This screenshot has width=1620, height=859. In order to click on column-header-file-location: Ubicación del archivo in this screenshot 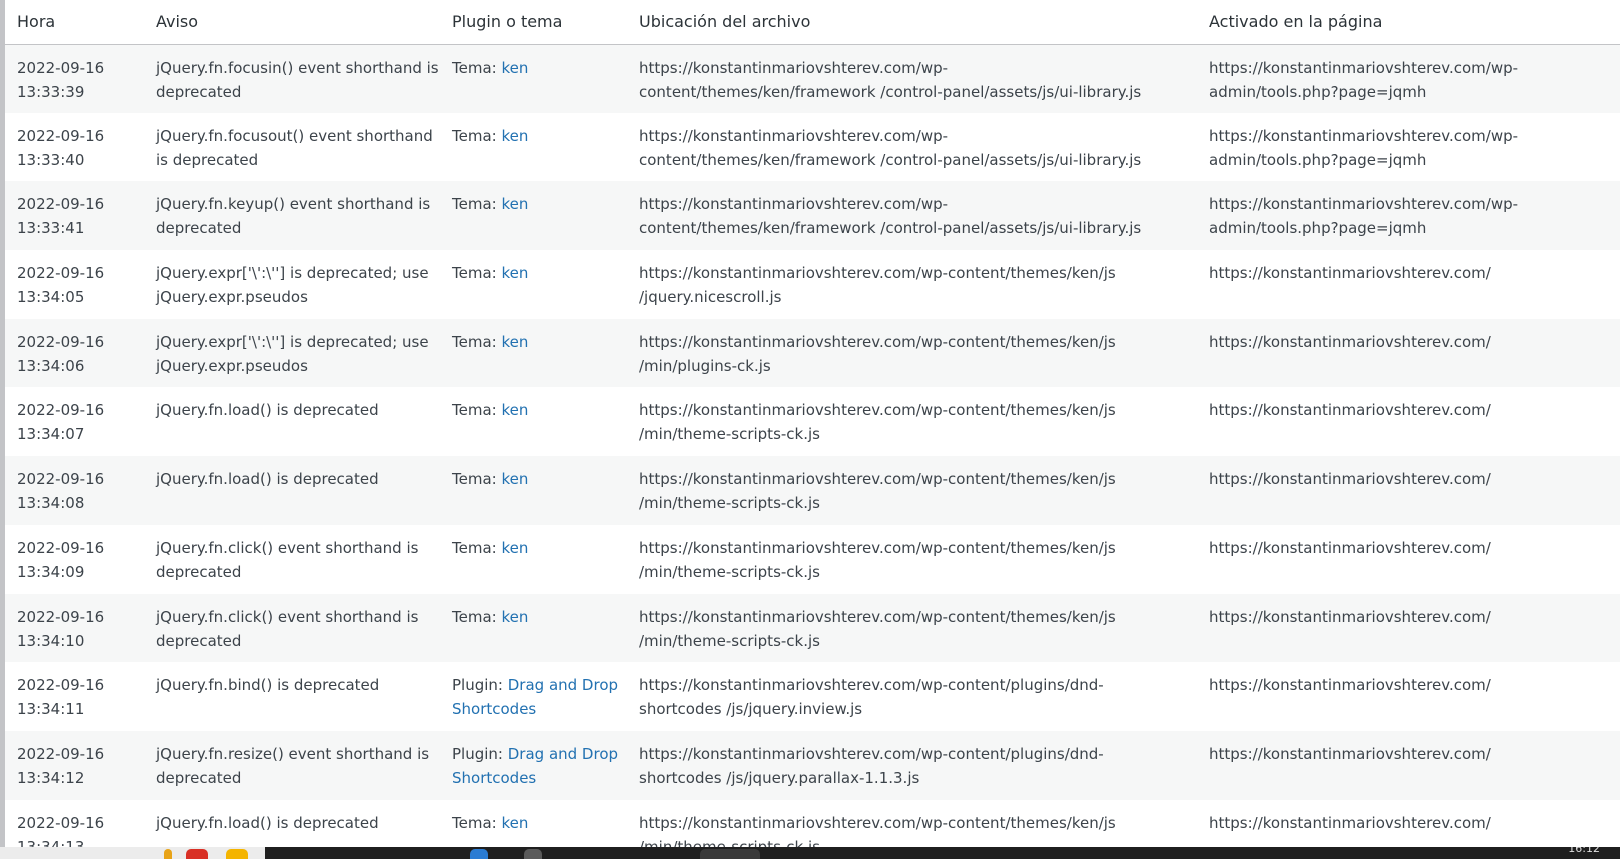, I will do `click(912, 22)`.